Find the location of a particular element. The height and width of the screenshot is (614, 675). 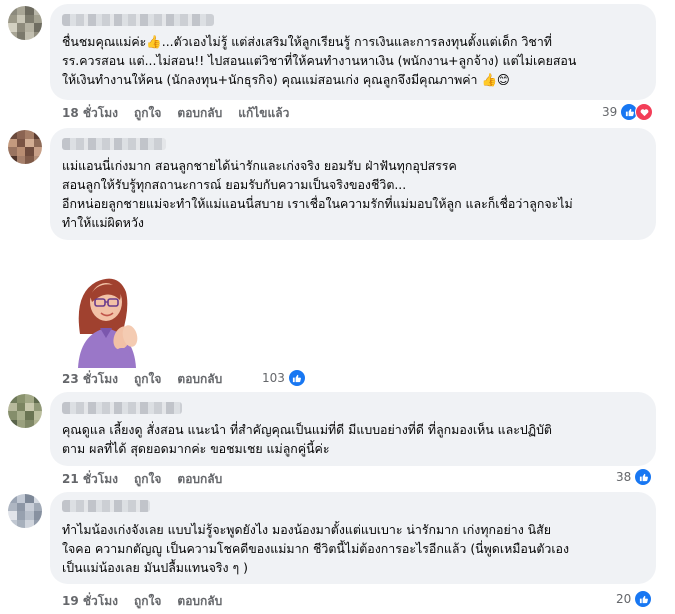

comment-actions: 21 ชั่วโมง ถูกใจ ตอบกลับ is located at coordinates (142, 479).